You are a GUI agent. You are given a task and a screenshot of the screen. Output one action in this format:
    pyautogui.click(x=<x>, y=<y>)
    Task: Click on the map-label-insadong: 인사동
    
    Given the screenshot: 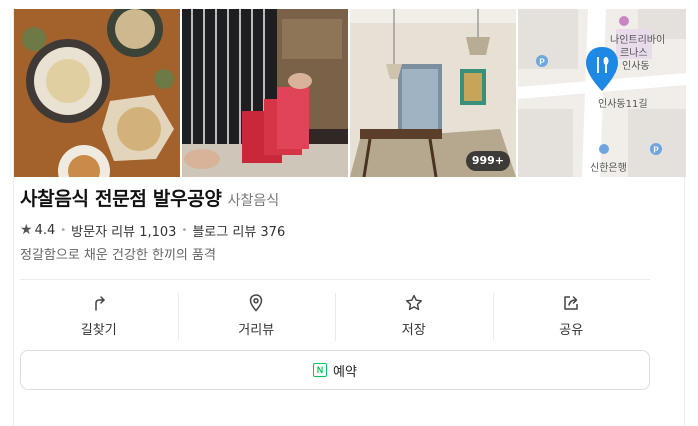 What is the action you would take?
    pyautogui.click(x=636, y=66)
    